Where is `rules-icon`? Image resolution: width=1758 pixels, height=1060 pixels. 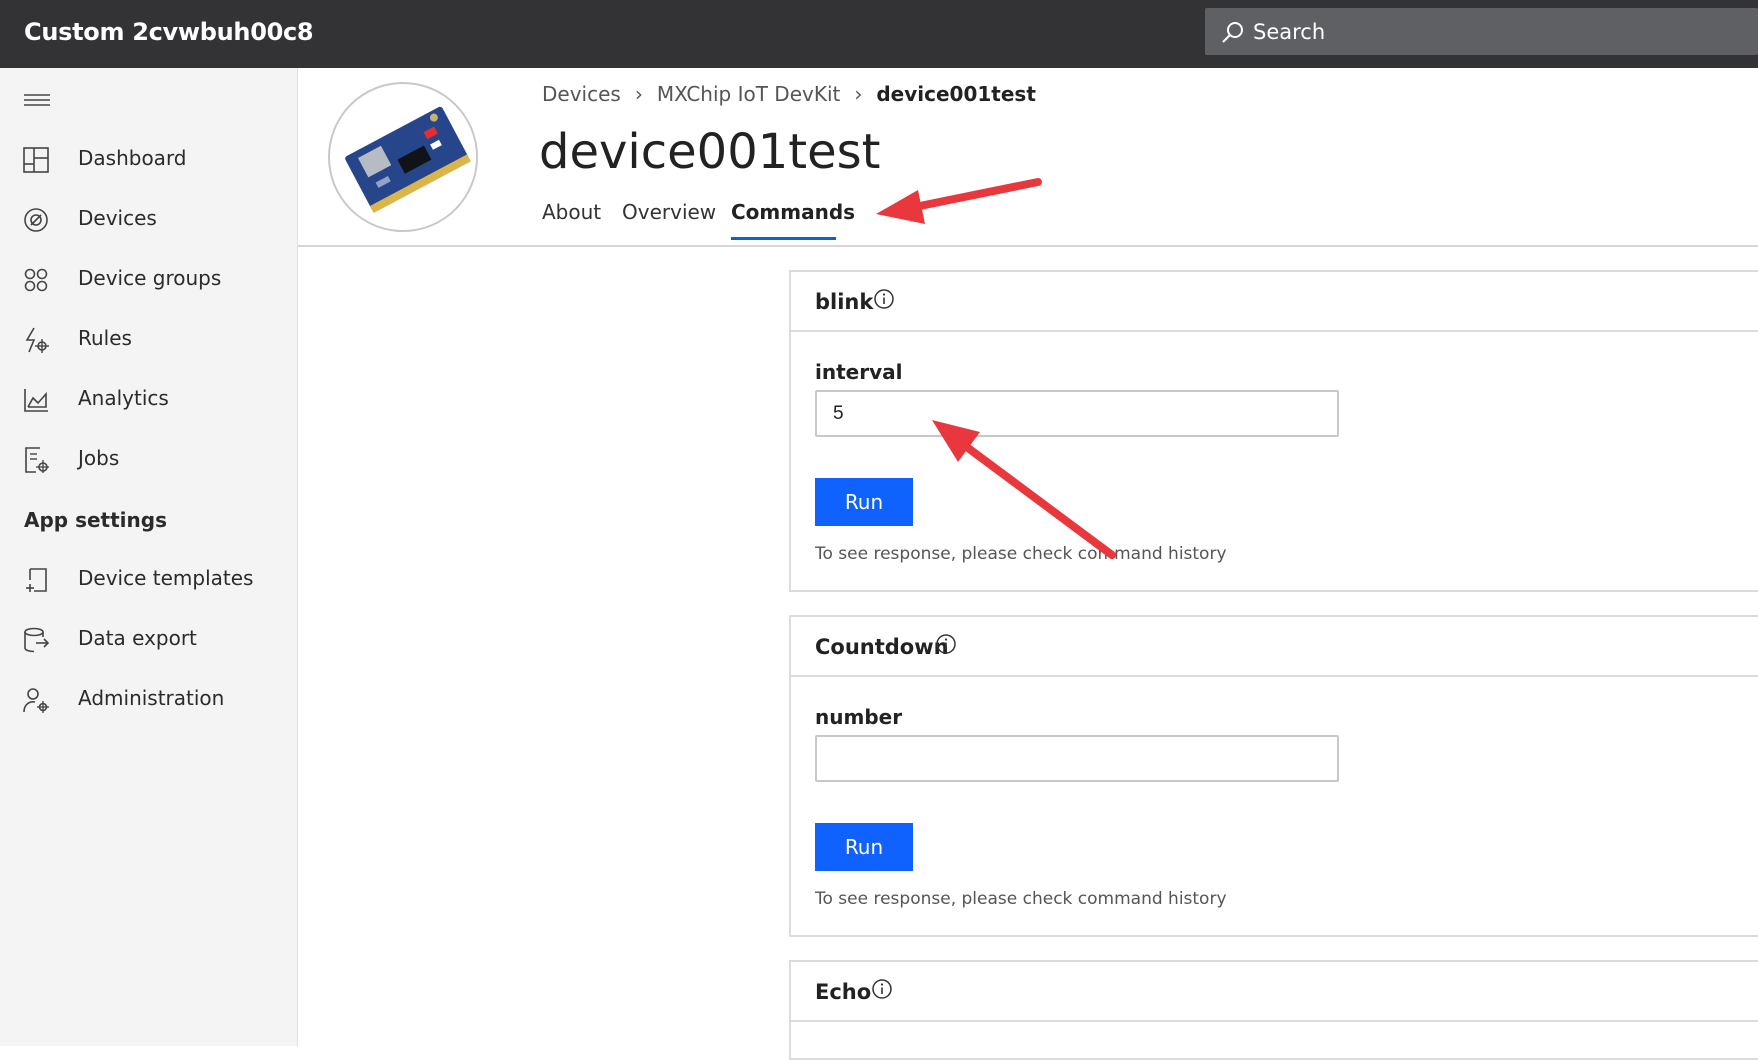
rules-icon is located at coordinates (37, 340).